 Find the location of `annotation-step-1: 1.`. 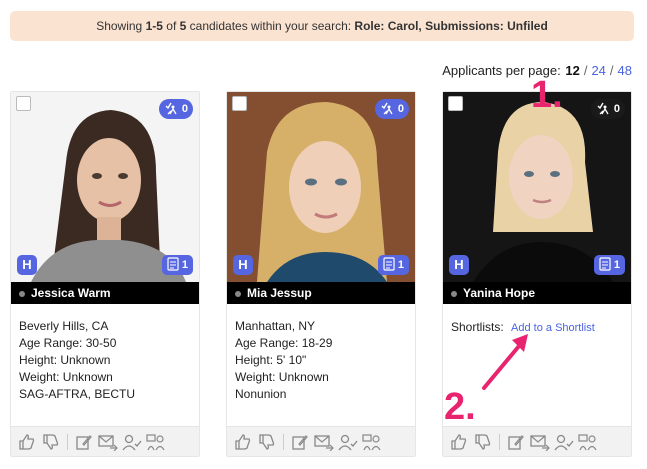

annotation-step-1: 1. is located at coordinates (547, 95).